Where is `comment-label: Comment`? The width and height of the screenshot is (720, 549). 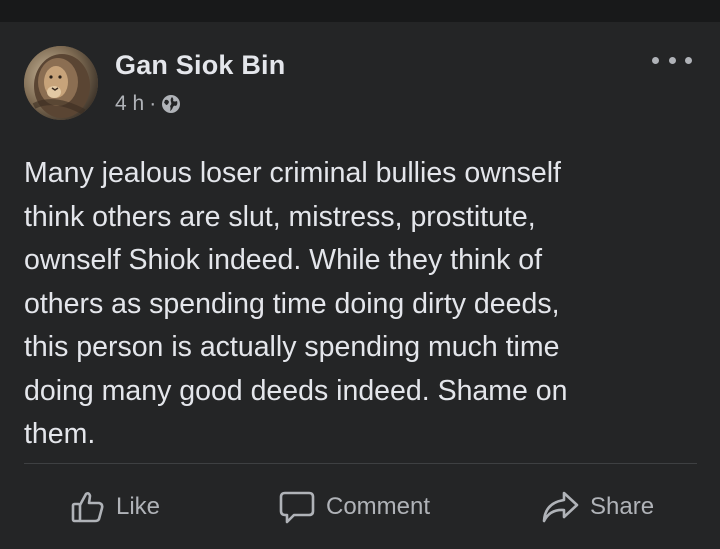 comment-label: Comment is located at coordinates (378, 506).